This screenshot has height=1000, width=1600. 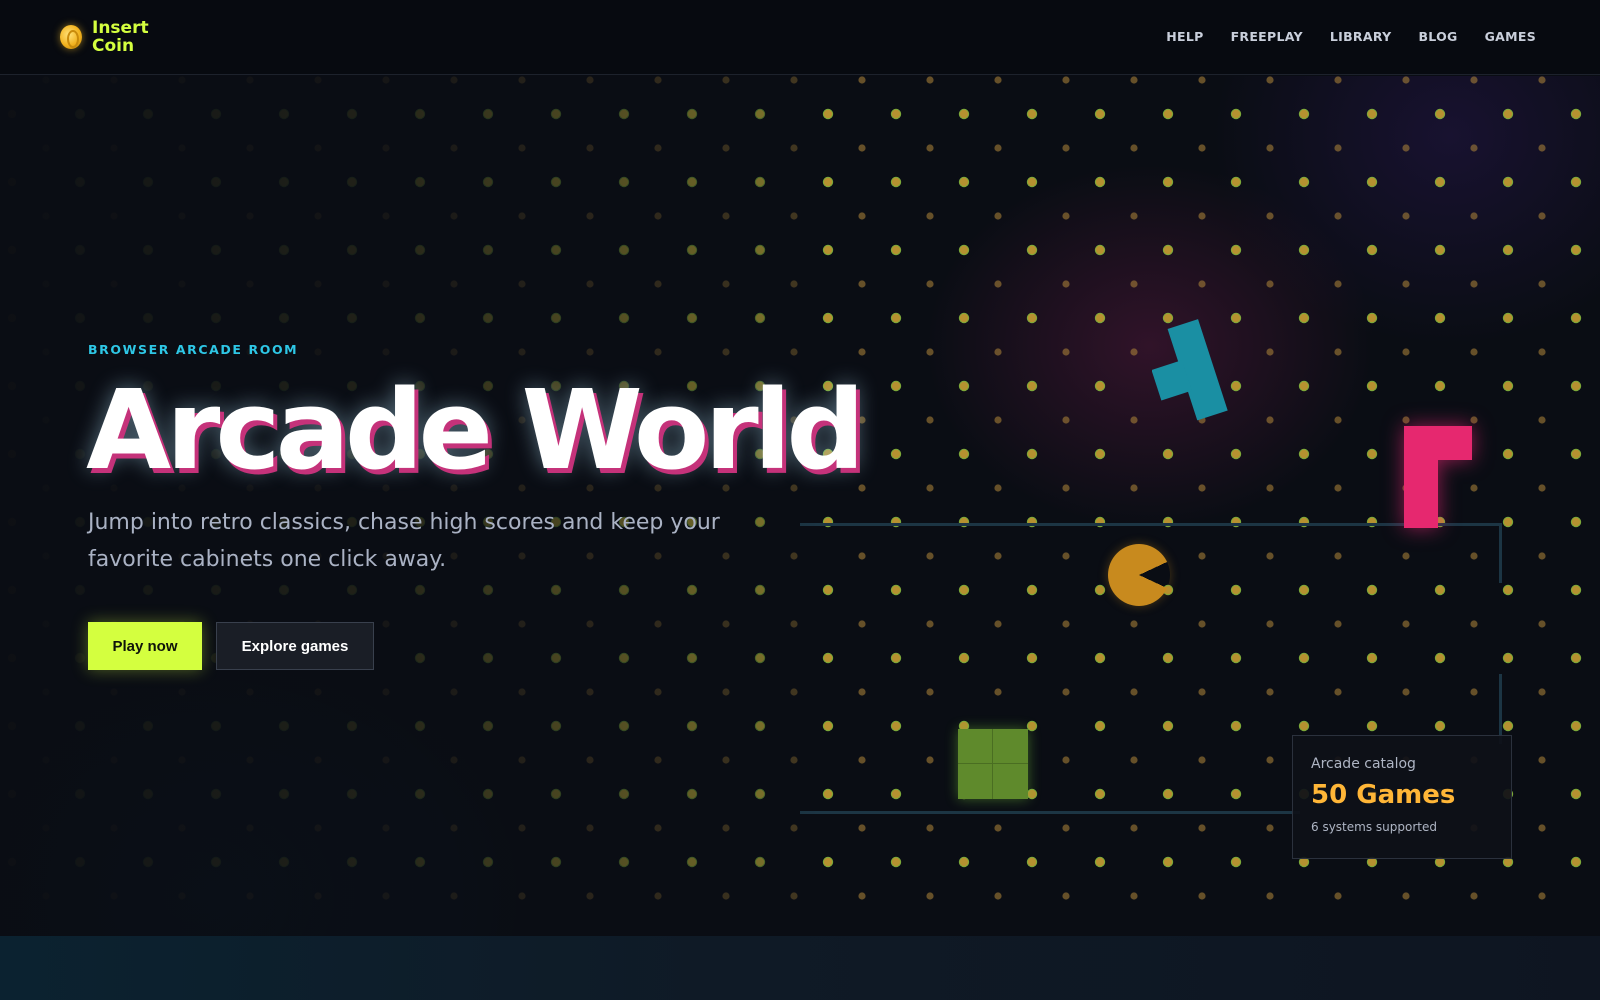 I want to click on play-now-button: Play now, so click(x=145, y=646).